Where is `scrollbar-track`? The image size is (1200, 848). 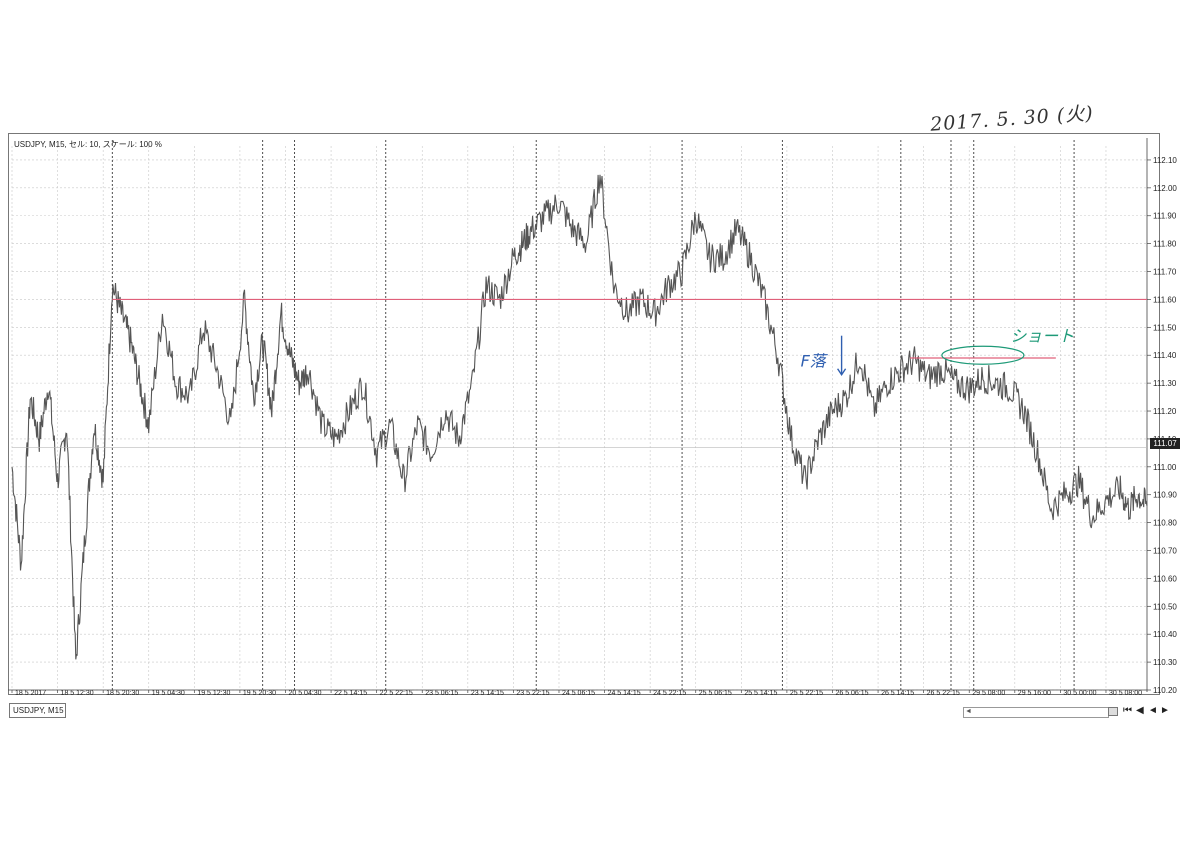 scrollbar-track is located at coordinates (1036, 712).